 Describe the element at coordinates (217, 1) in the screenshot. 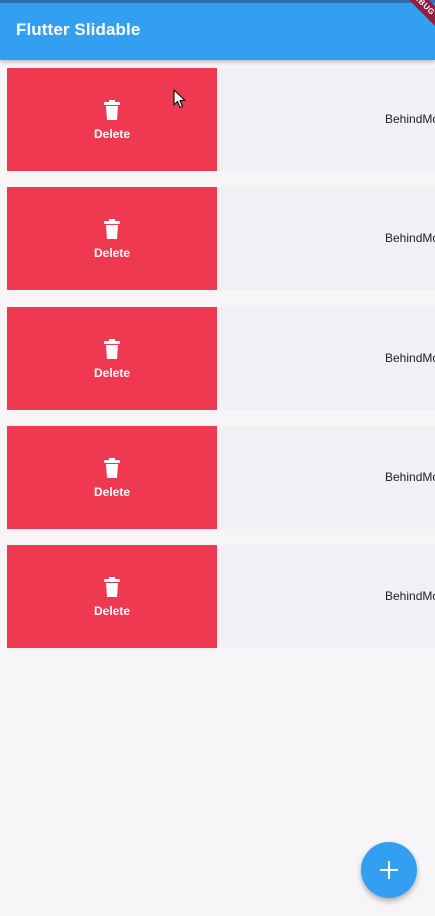

I see `status-strip` at that location.